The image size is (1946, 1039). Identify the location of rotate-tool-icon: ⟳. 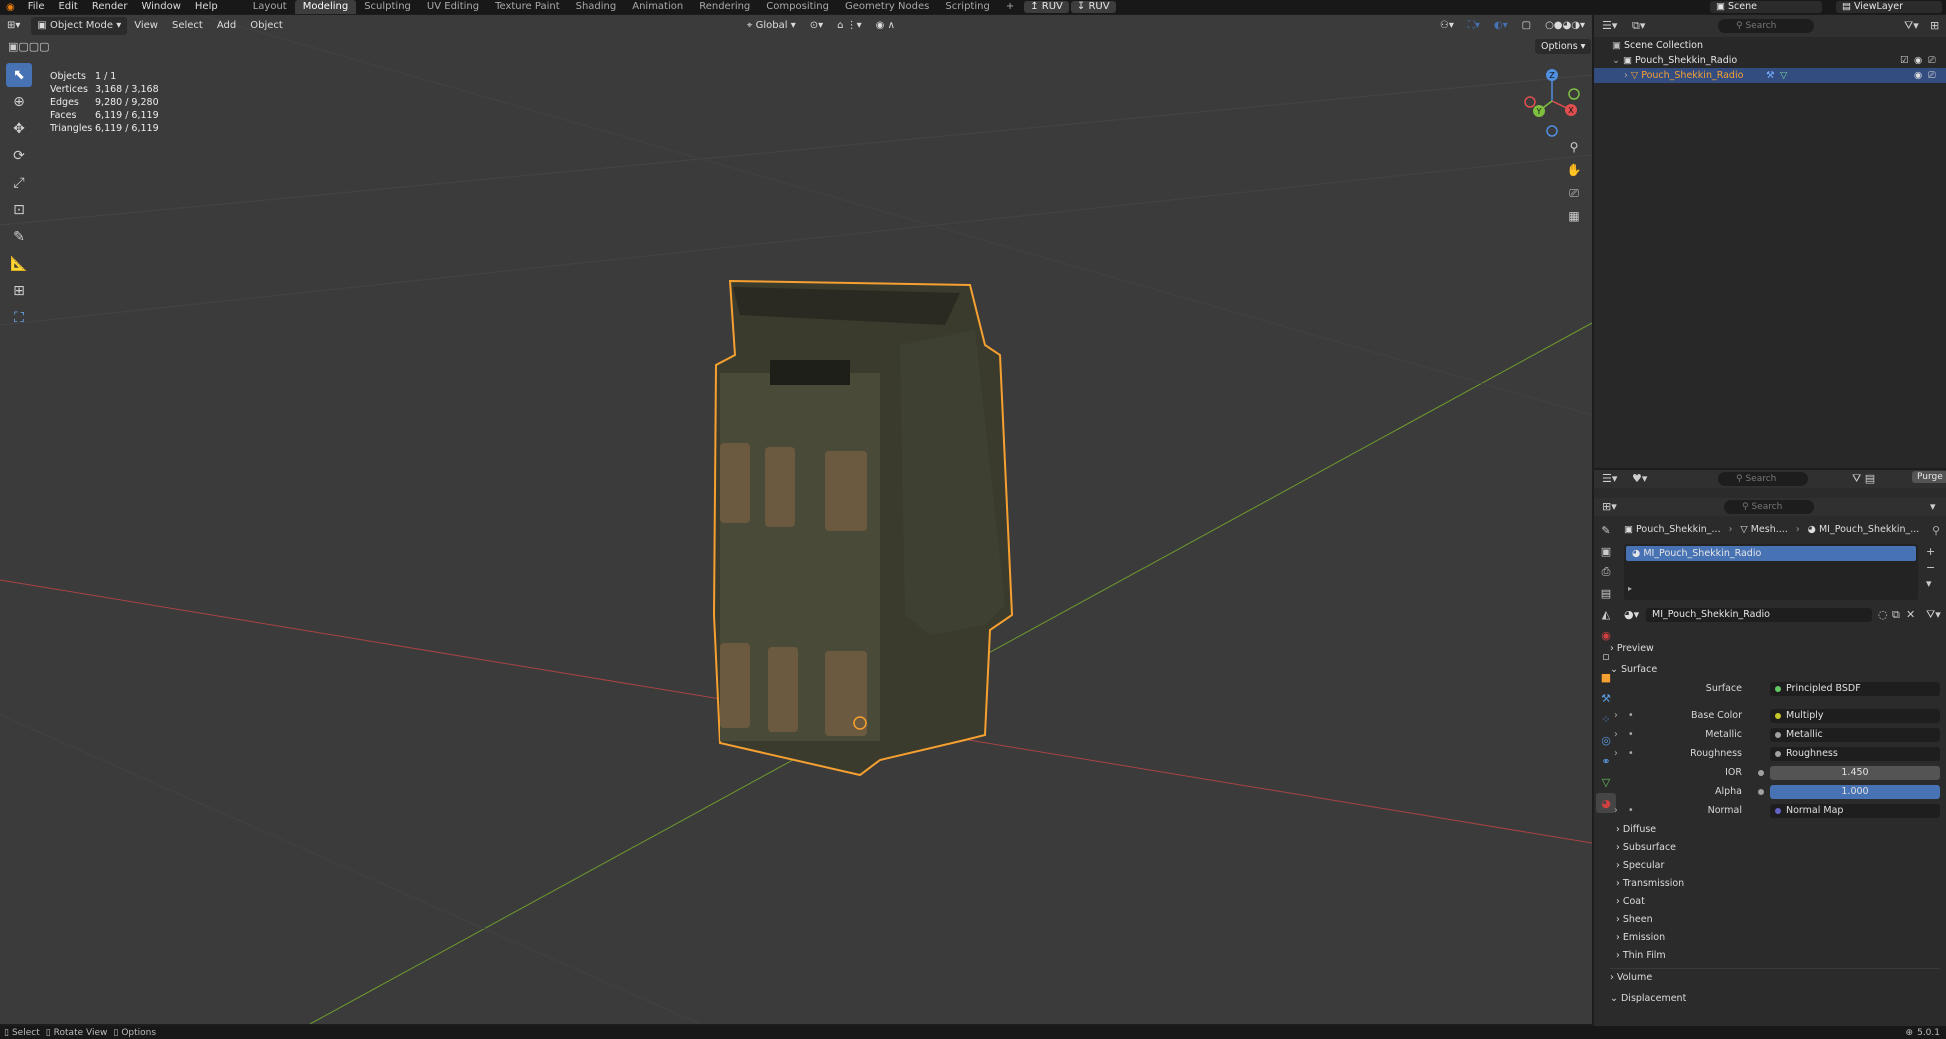
(19, 156).